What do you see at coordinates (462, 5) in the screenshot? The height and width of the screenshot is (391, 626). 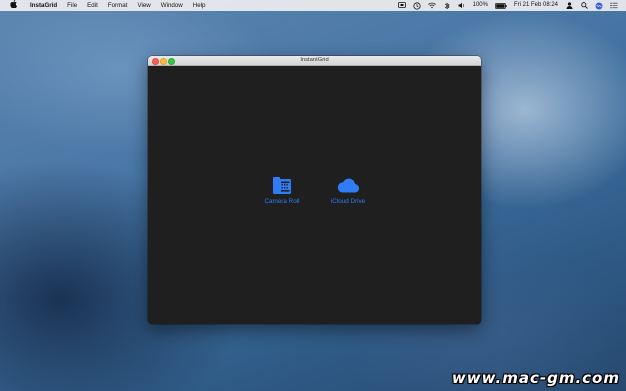 I see `volume-icon` at bounding box center [462, 5].